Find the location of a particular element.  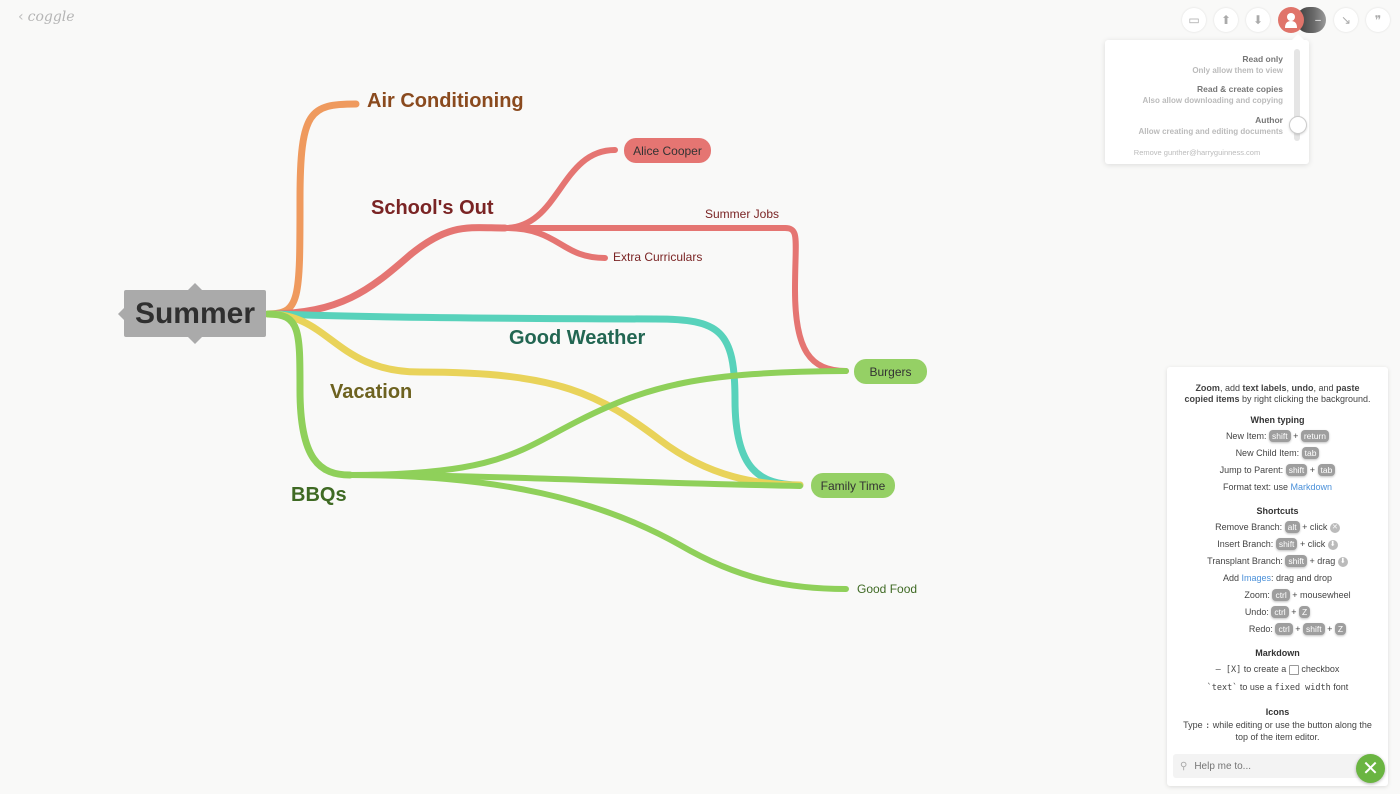

row-text: to create a is located at coordinates (1265, 669).